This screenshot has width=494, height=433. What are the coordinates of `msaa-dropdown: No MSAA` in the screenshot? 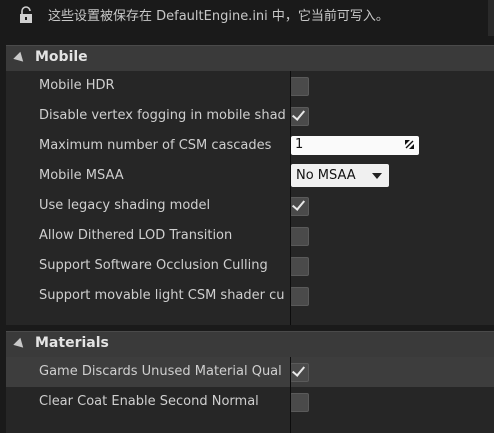 It's located at (340, 175).